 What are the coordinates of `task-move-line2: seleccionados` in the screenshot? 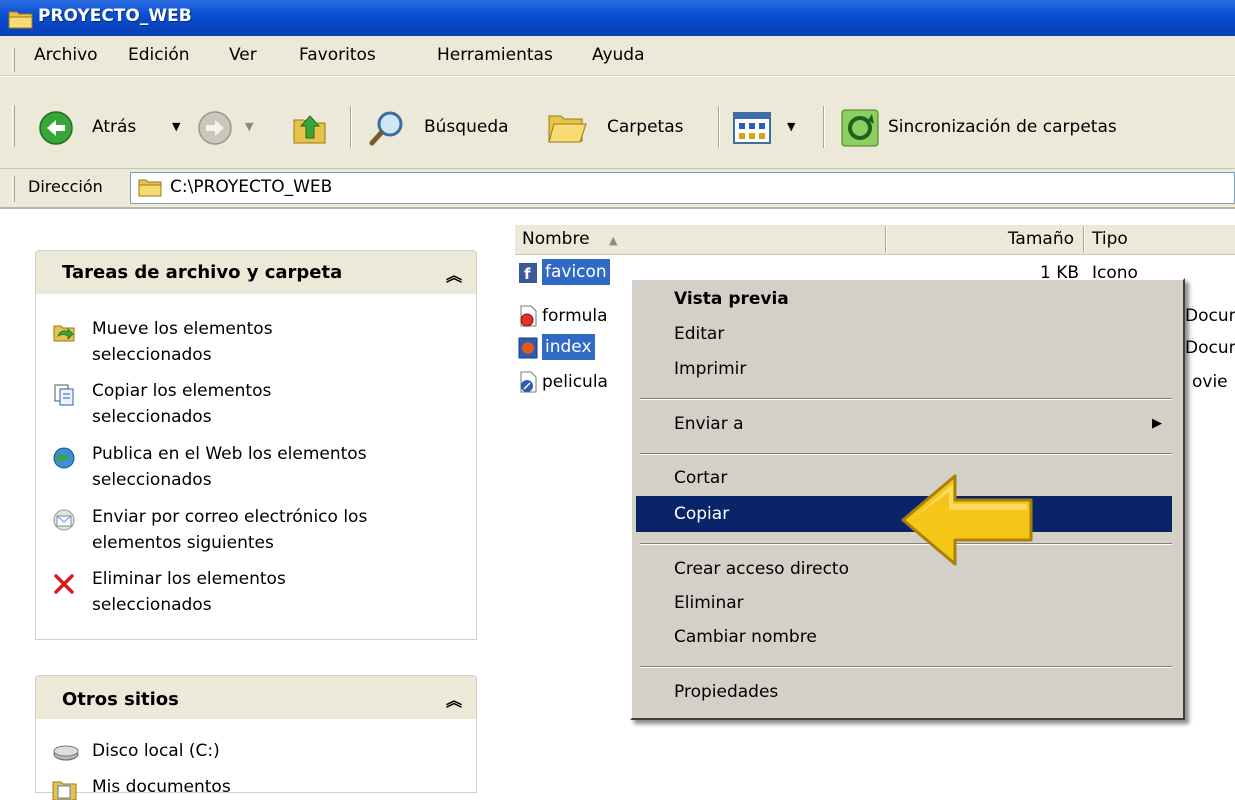 It's located at (152, 355).